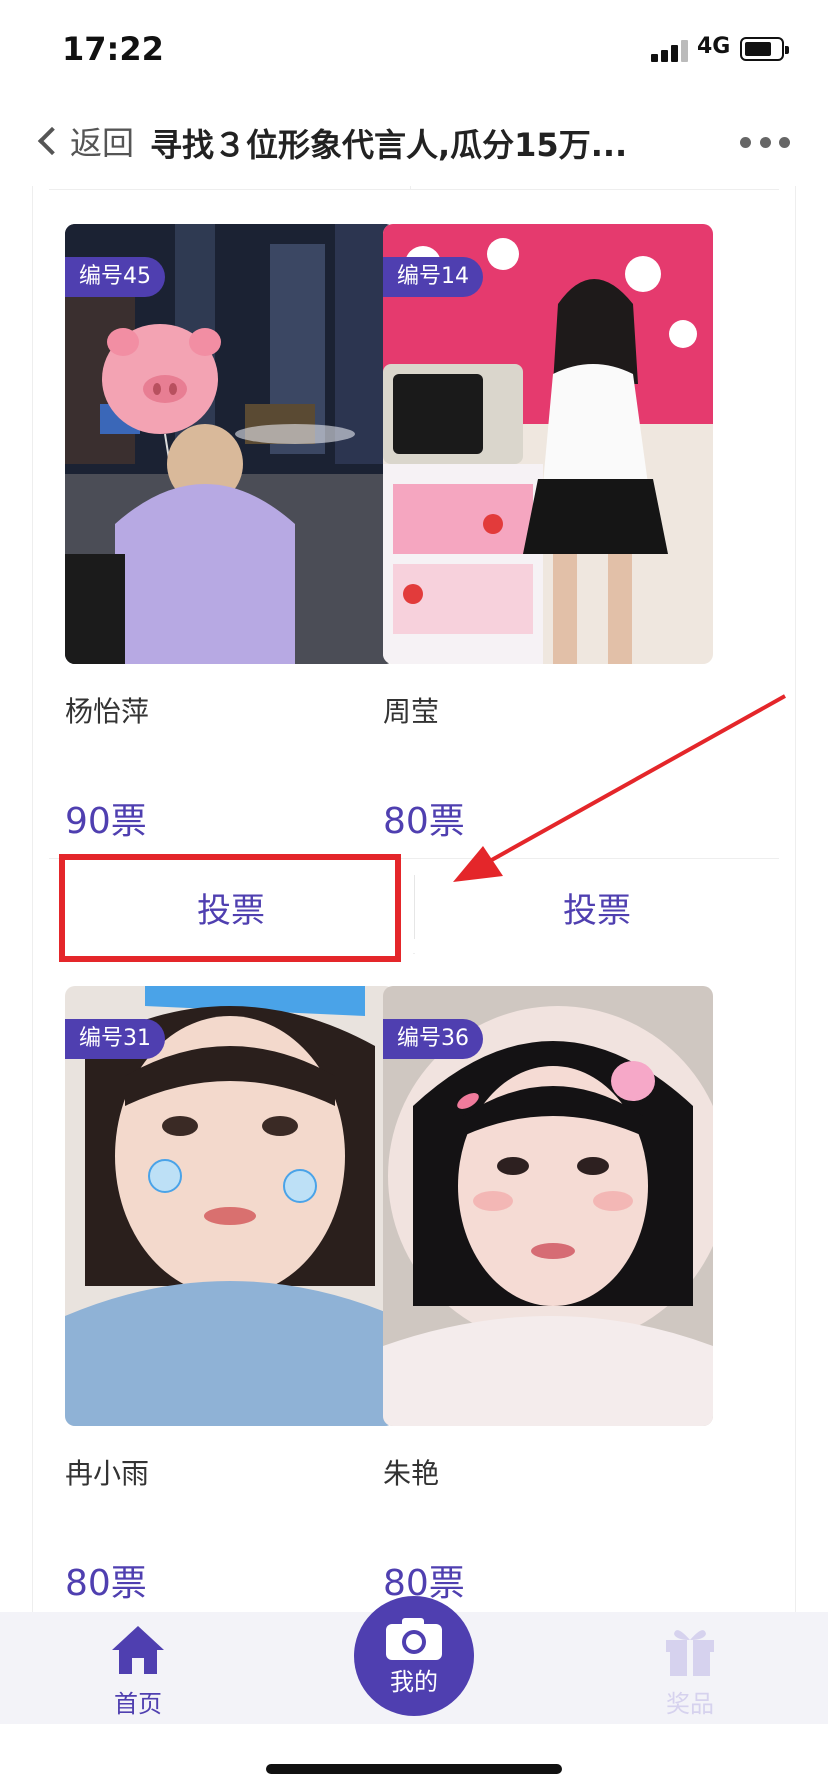 This screenshot has width=828, height=1792. I want to click on network-type: 4G, so click(714, 46).